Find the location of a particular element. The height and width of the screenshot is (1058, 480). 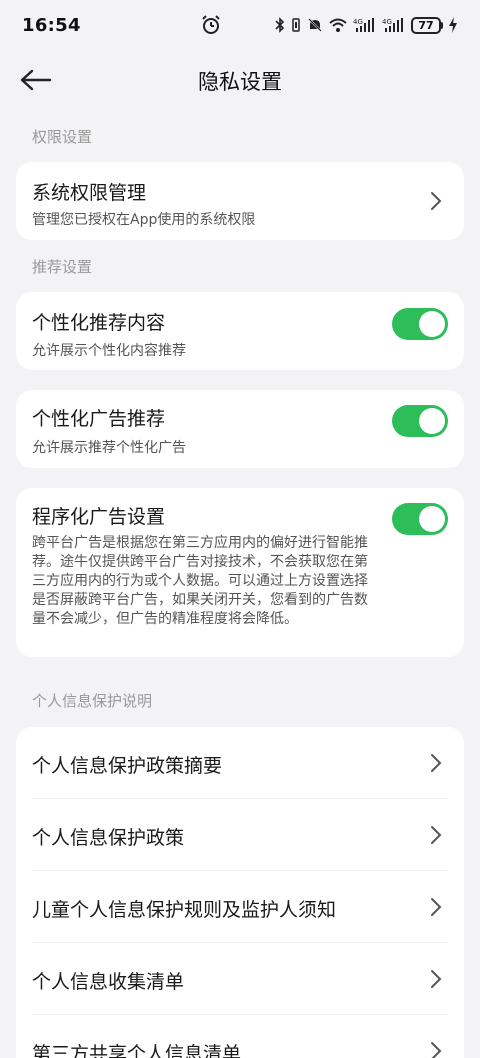

personalized-content-toggle is located at coordinates (420, 324).